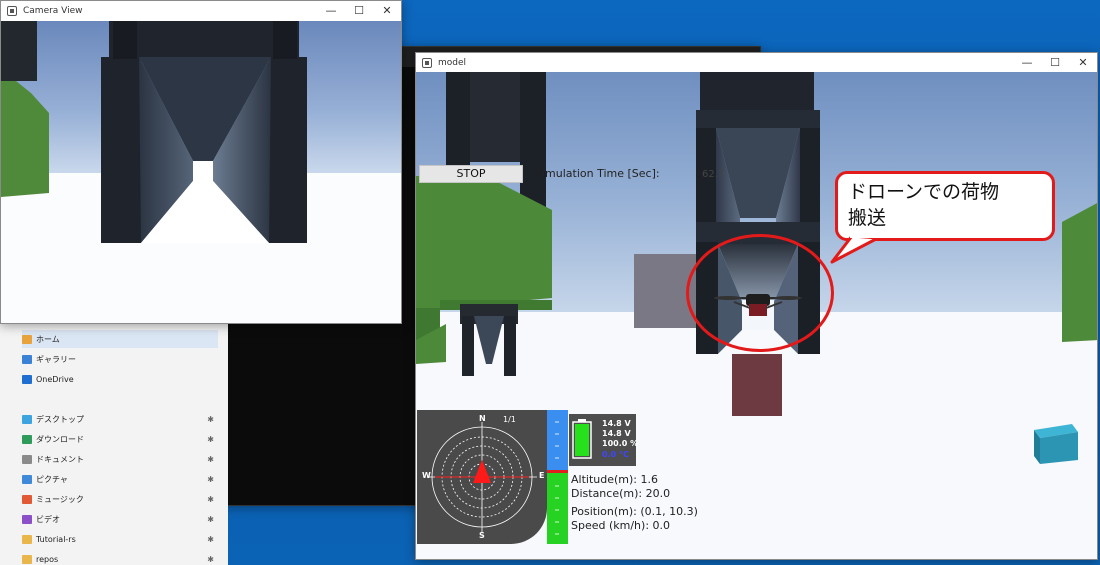 This screenshot has height=565, width=1100. Describe the element at coordinates (120, 519) in the screenshot. I see `nav-item: ビデオ ✱` at that location.